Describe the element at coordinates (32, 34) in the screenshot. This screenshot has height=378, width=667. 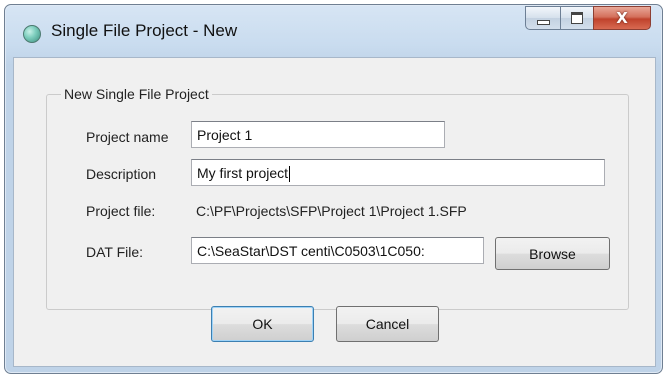
I see `app-globe-icon` at that location.